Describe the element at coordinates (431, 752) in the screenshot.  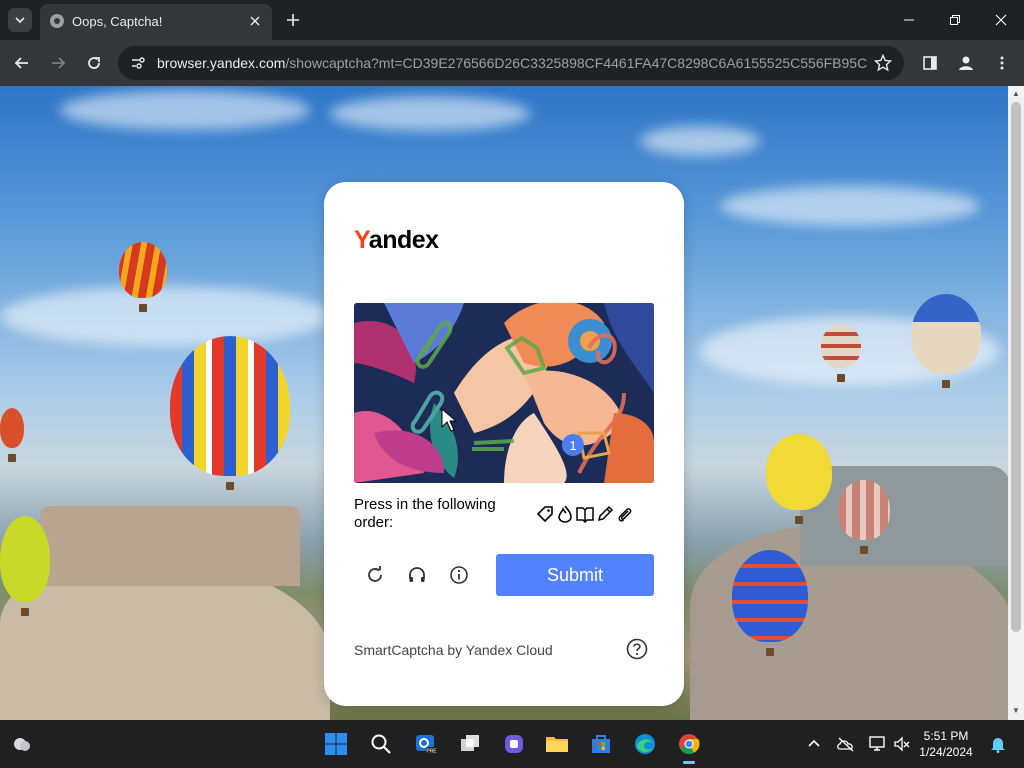
I see `svg-text: PRE` at that location.